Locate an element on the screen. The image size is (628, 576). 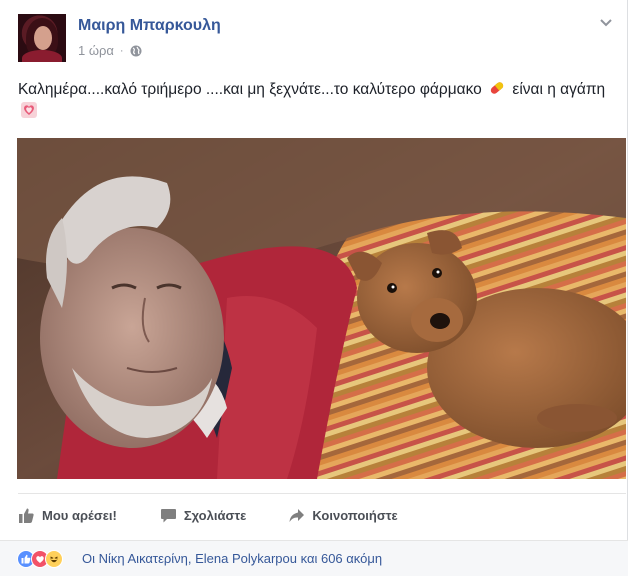
revolving-heart-icon is located at coordinates (29, 110).